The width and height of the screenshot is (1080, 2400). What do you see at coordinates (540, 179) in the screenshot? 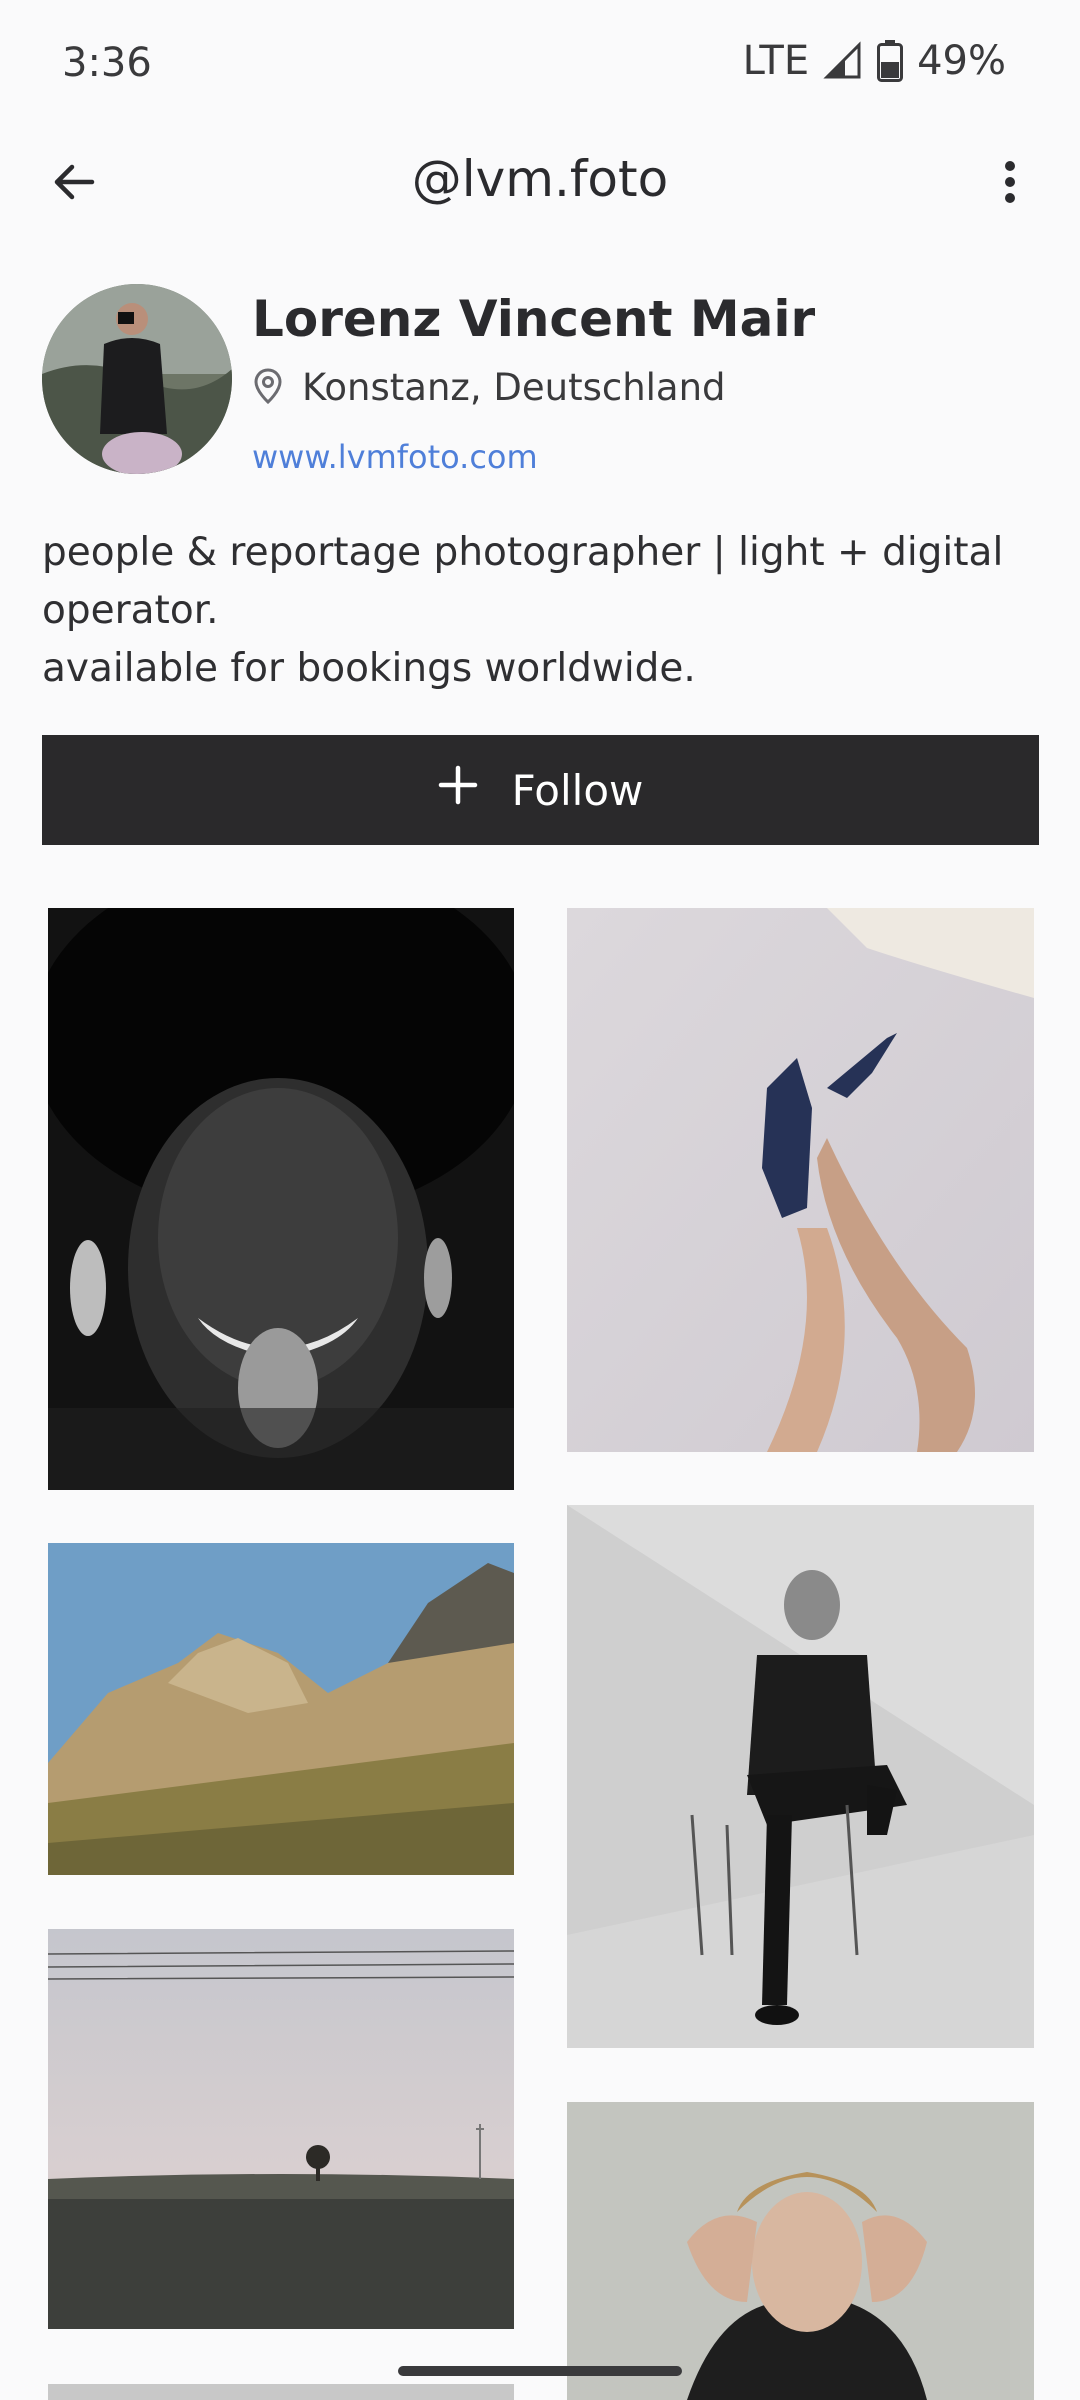
I see `profile-handle-title: @lvm.foto` at bounding box center [540, 179].